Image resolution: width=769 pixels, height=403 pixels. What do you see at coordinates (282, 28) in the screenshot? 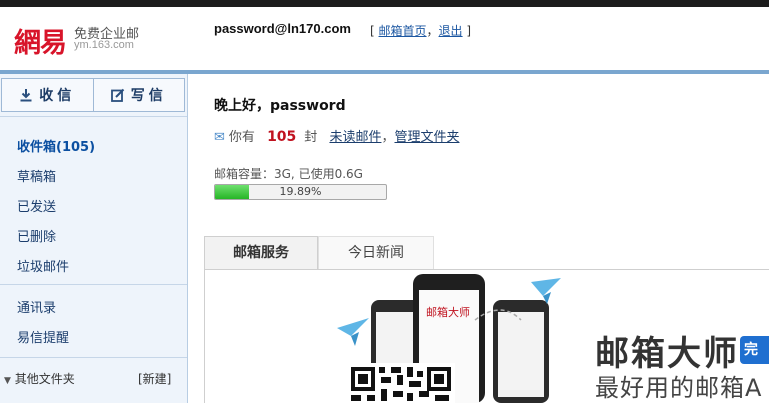
I see `user-email: password@ln170.com` at bounding box center [282, 28].